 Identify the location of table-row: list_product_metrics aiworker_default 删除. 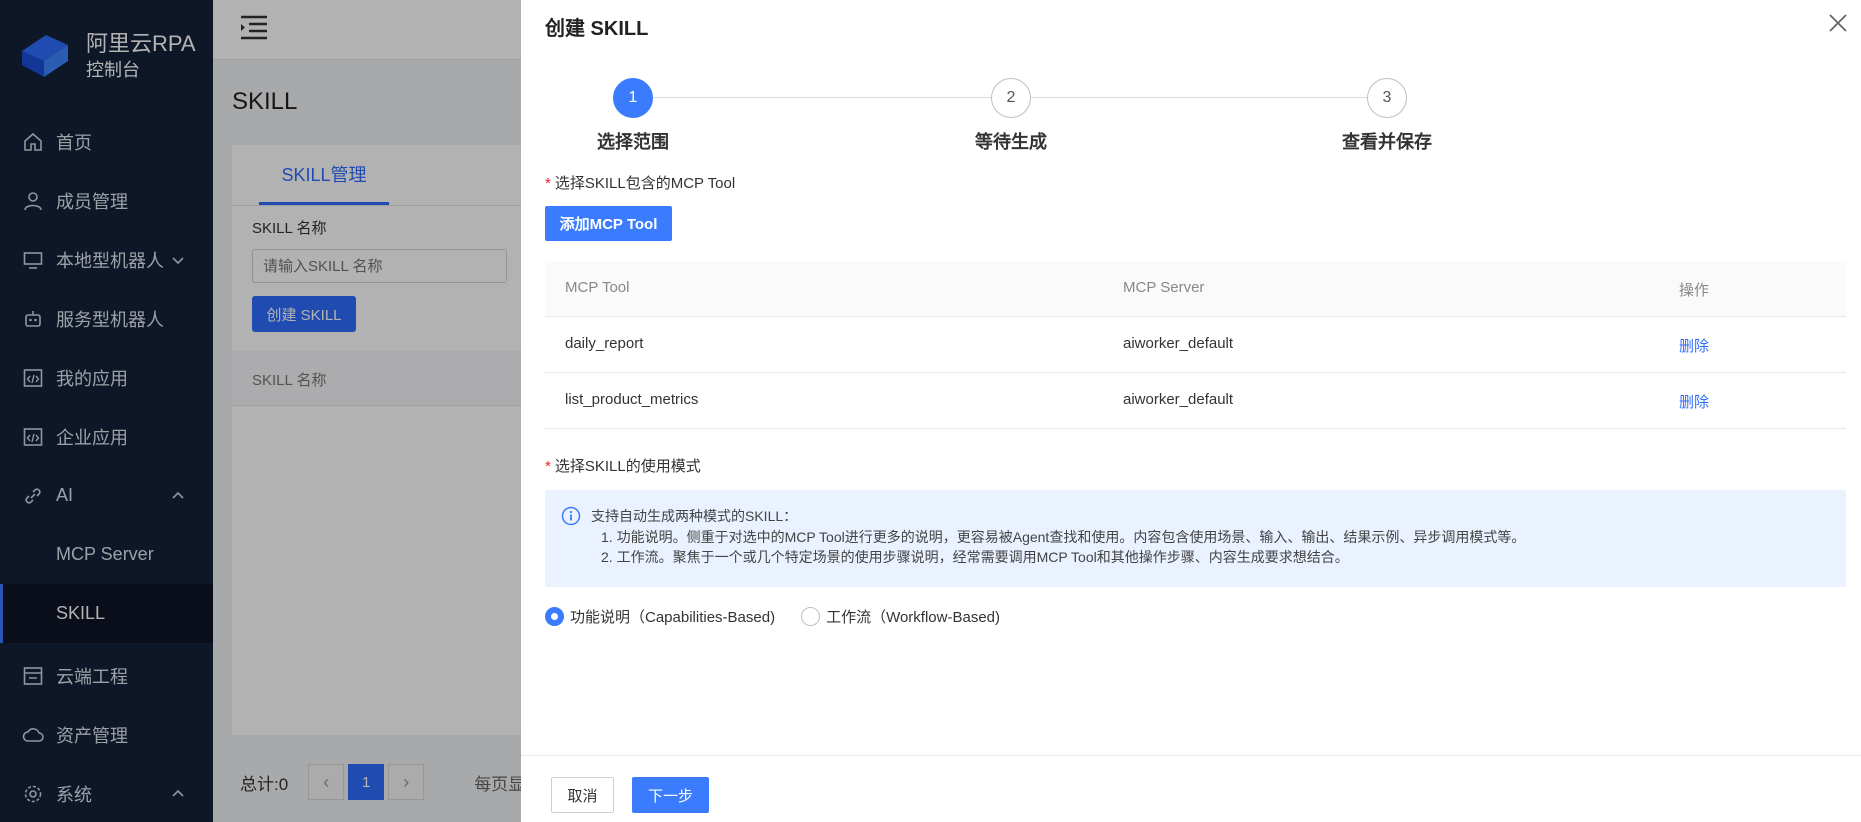
(1195, 401).